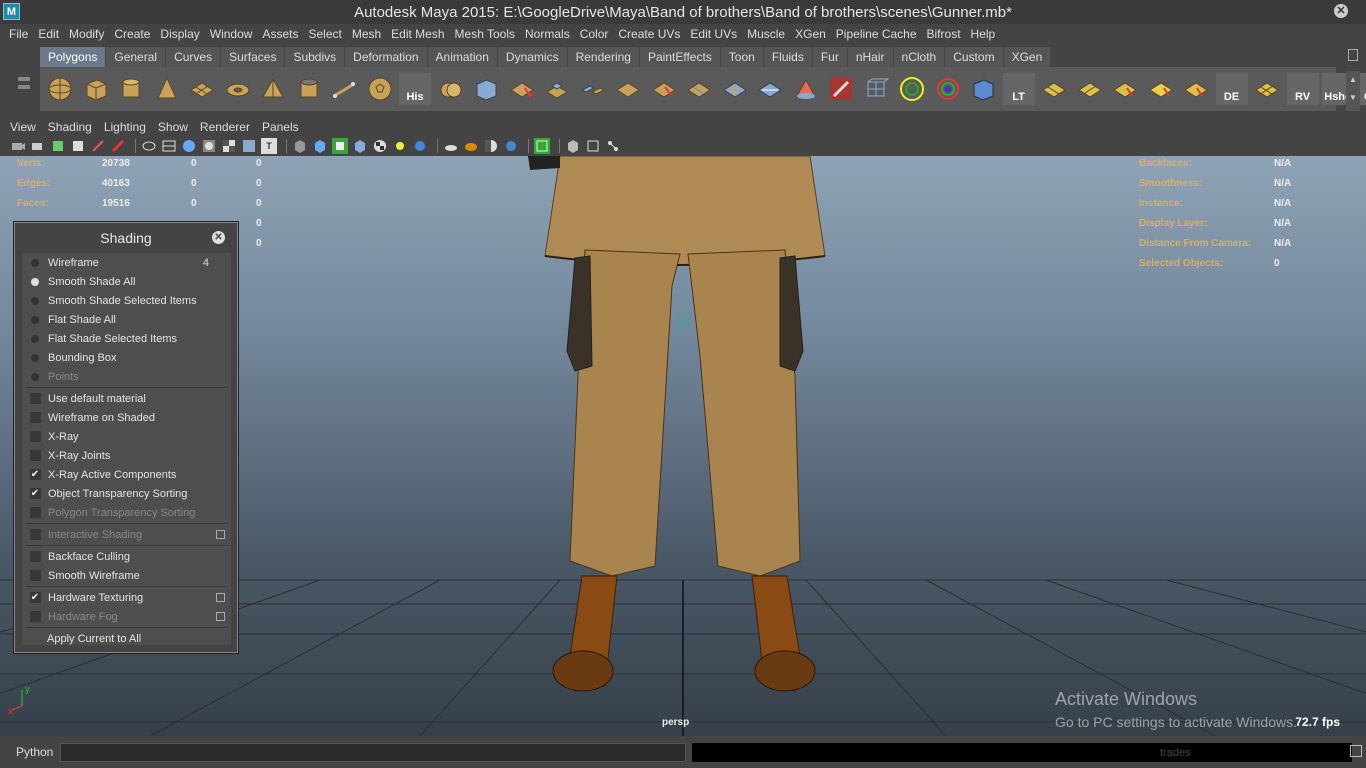 The image size is (1366, 768). I want to click on menu-edit: Edit, so click(48, 34).